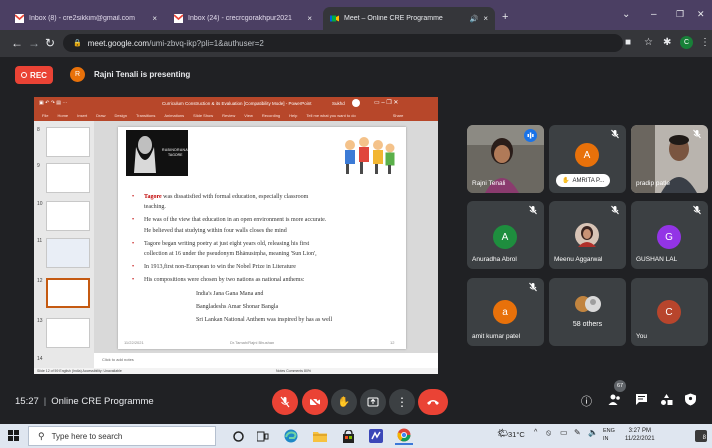  Describe the element at coordinates (505, 17) in the screenshot. I see `new-tab-button: +` at that location.